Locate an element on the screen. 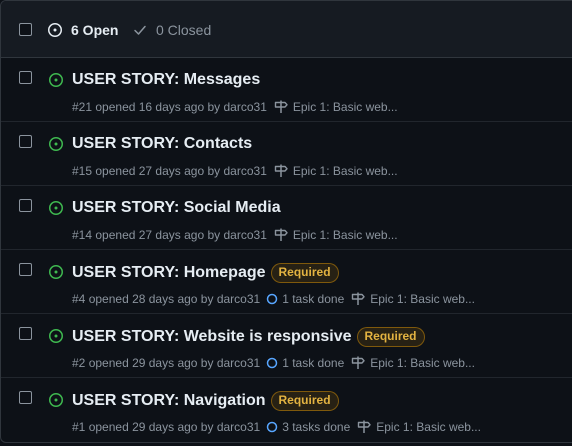 The width and height of the screenshot is (572, 446). open-issues-filter: 6 Open is located at coordinates (82, 30).